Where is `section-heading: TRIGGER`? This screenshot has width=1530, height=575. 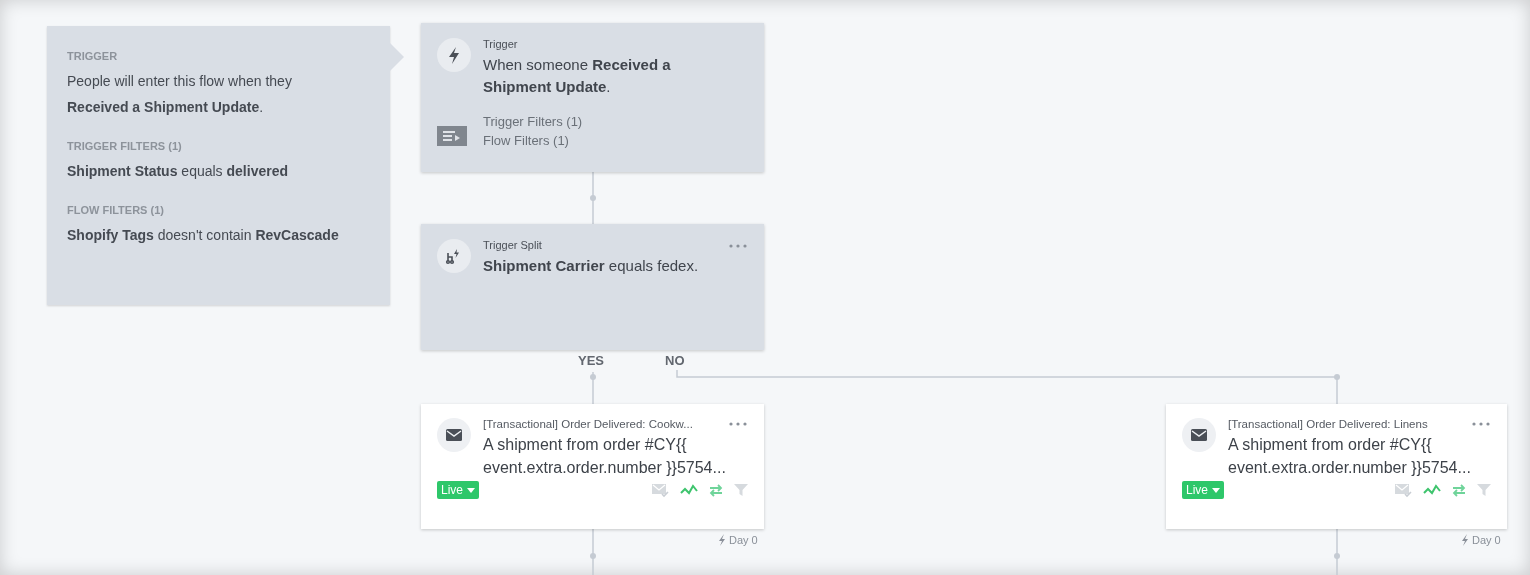
section-heading: TRIGGER is located at coordinates (93, 56).